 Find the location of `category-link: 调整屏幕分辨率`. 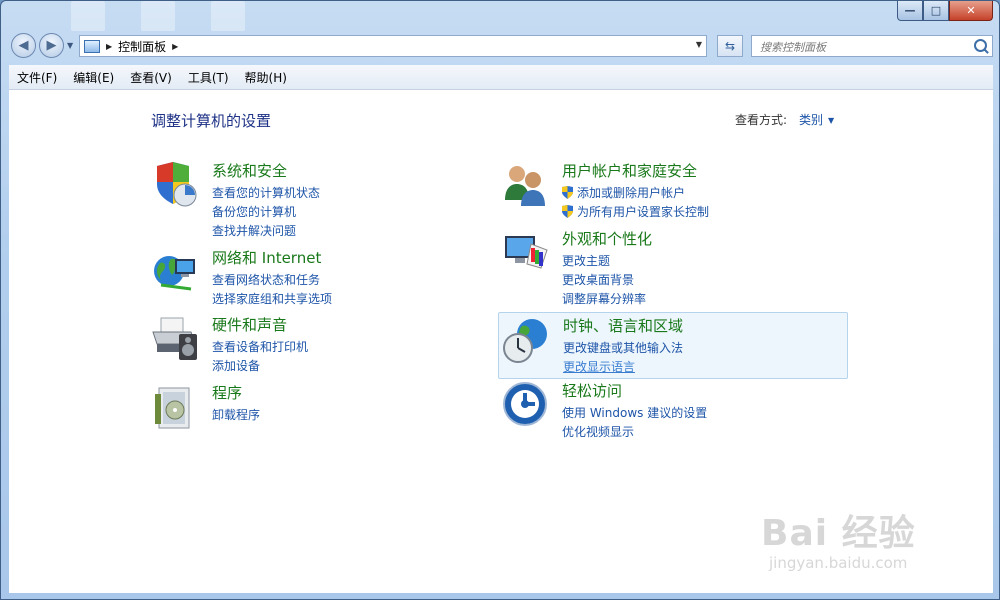

category-link: 调整屏幕分辨率 is located at coordinates (604, 299).